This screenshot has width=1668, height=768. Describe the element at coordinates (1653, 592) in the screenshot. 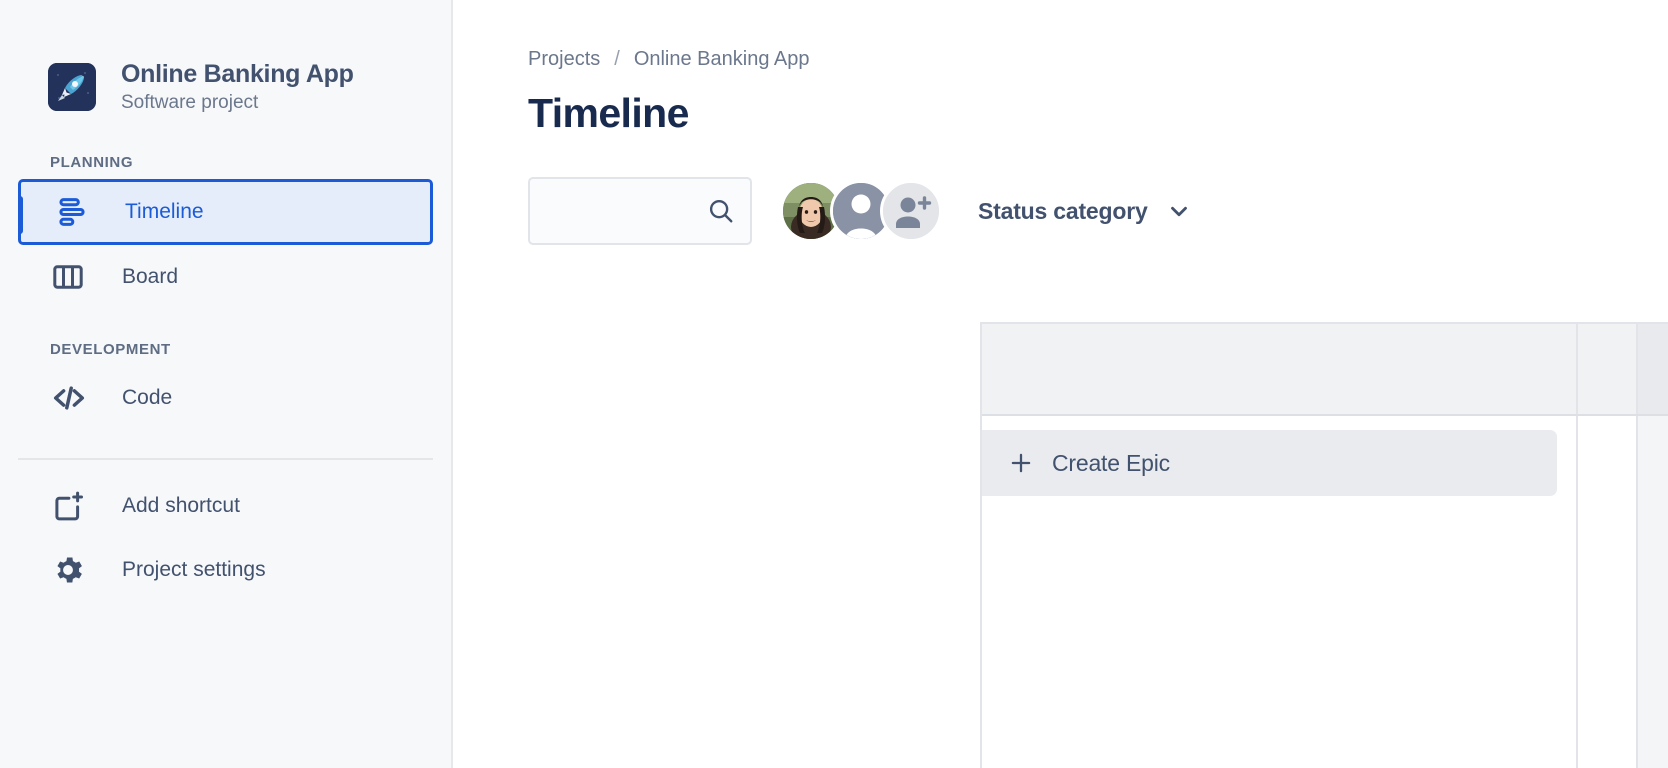

I see `timeline-chart-area` at that location.